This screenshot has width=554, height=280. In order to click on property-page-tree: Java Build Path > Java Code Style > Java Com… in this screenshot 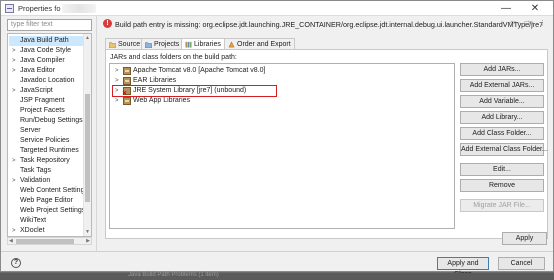, I will do `click(49, 135)`.